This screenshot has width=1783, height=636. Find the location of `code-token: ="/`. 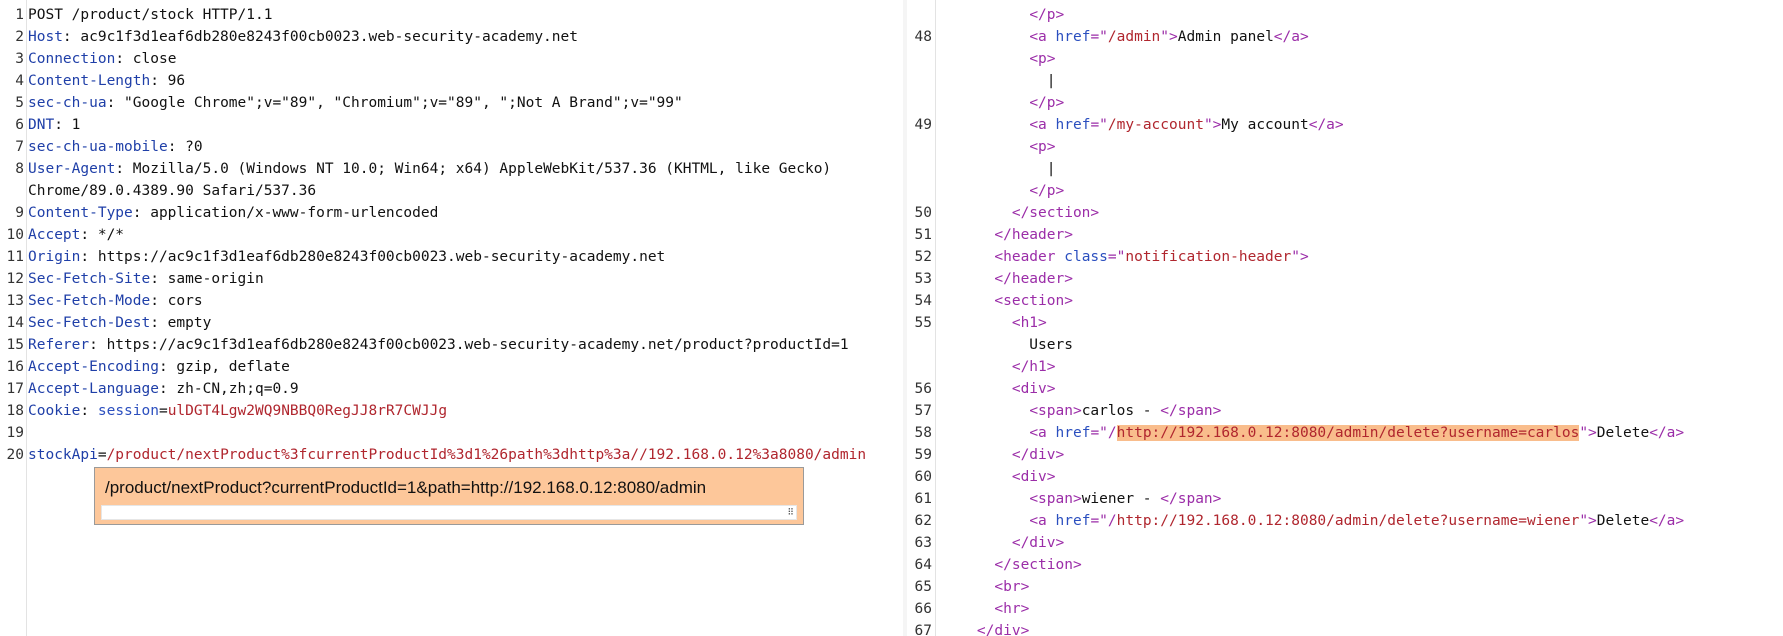

code-token: ="/ is located at coordinates (1103, 433).